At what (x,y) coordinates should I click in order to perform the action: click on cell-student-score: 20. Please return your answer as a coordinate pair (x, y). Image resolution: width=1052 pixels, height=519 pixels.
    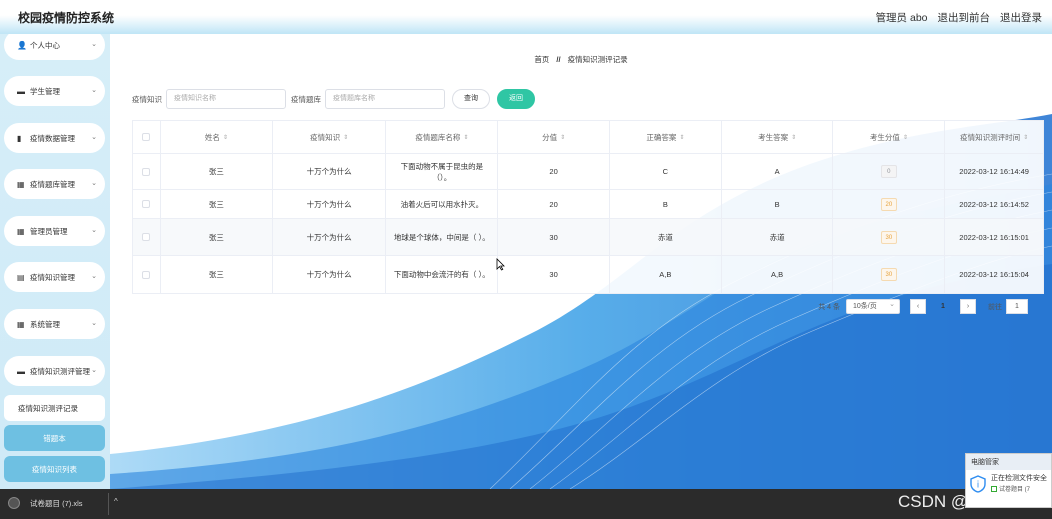
    Looking at the image, I should click on (889, 204).